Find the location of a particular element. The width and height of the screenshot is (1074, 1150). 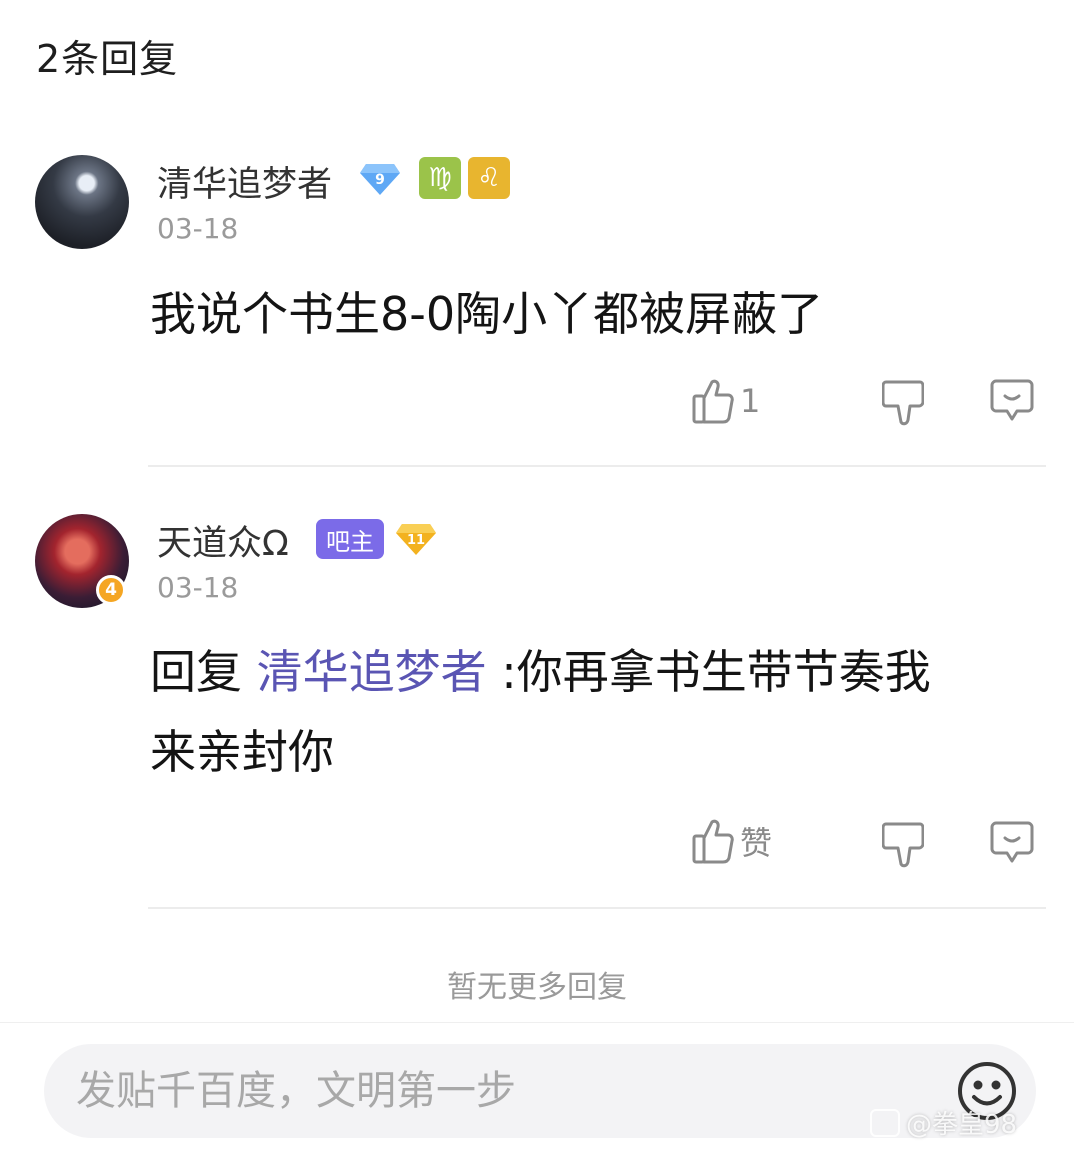

bazhu-badge: 吧主 is located at coordinates (350, 539).